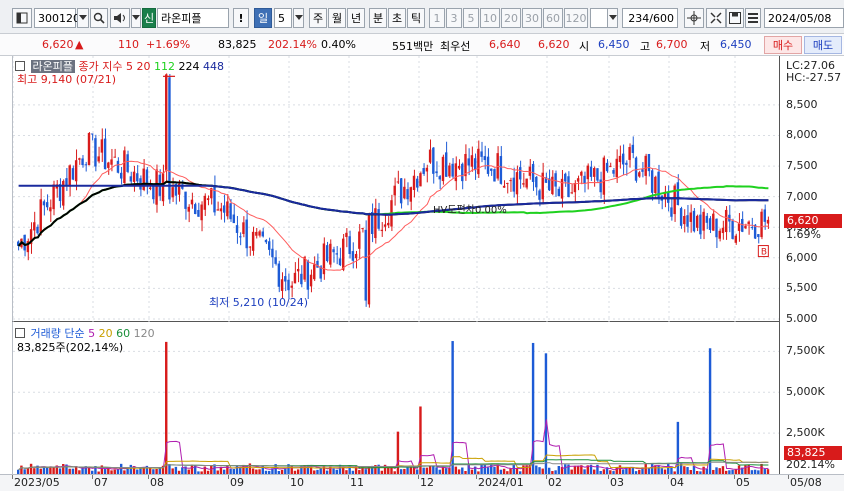  What do you see at coordinates (802, 166) in the screenshot?
I see `price-tick-label: 7,500` at bounding box center [802, 166].